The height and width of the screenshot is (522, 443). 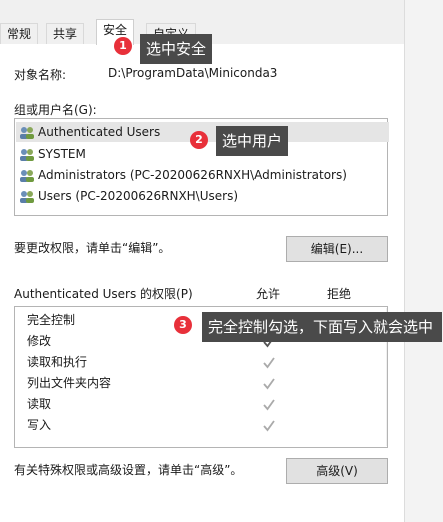 I want to click on group-item-users: Users (PC-20200626RNXH\Users), so click(x=128, y=196).